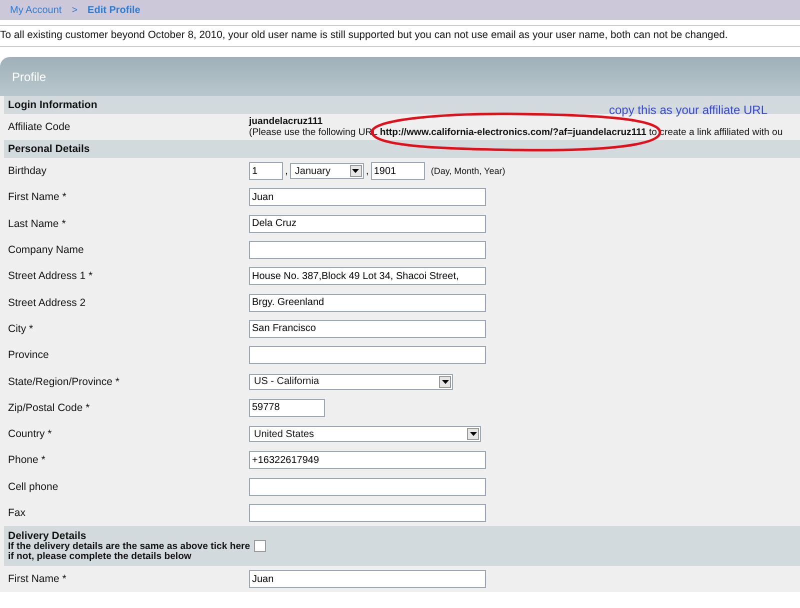 This screenshot has width=800, height=608. What do you see at coordinates (34, 486) in the screenshot?
I see `field-label: Cell phone` at bounding box center [34, 486].